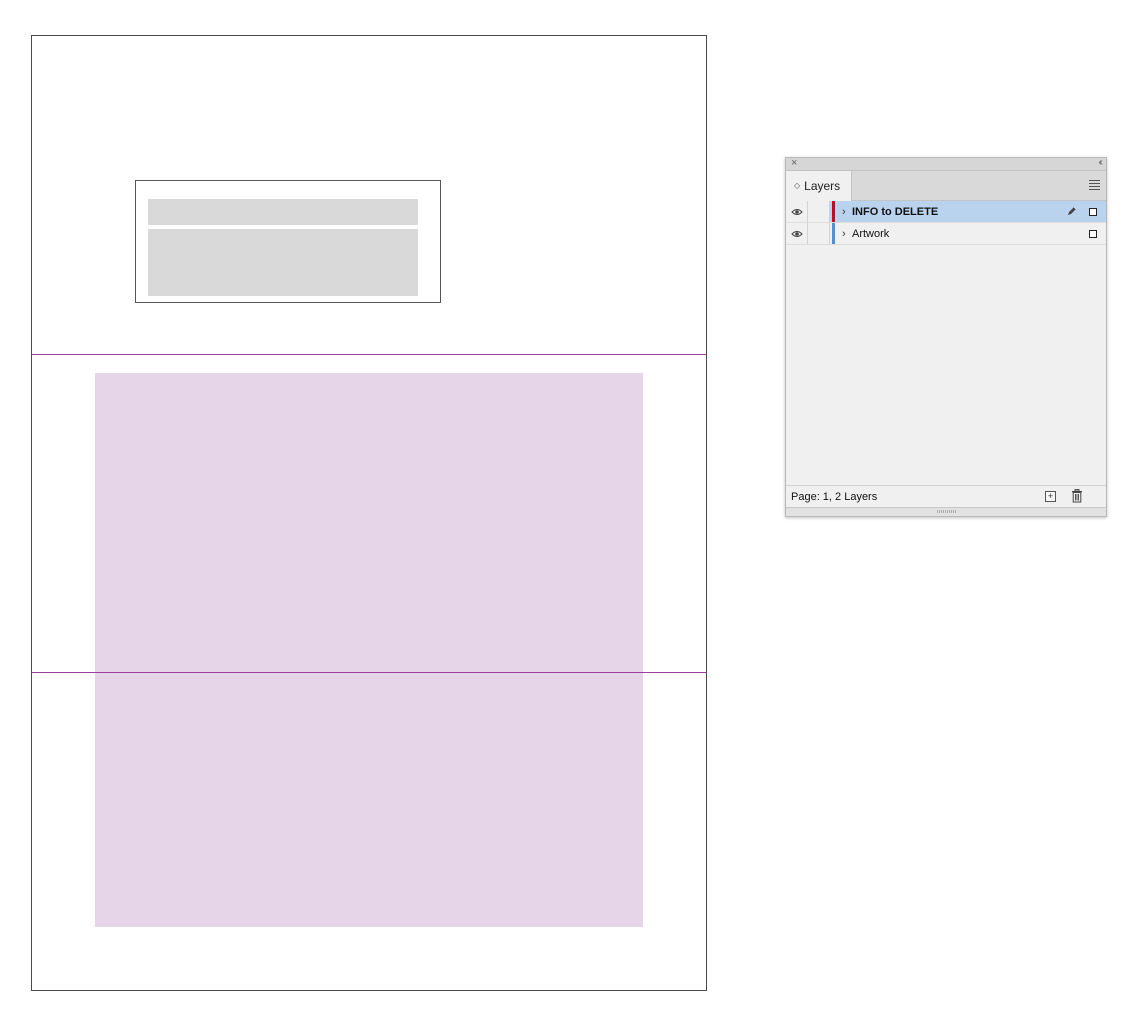  Describe the element at coordinates (946, 212) in the screenshot. I see `layer-row-info-to-delete: › INFO to DELETE` at that location.